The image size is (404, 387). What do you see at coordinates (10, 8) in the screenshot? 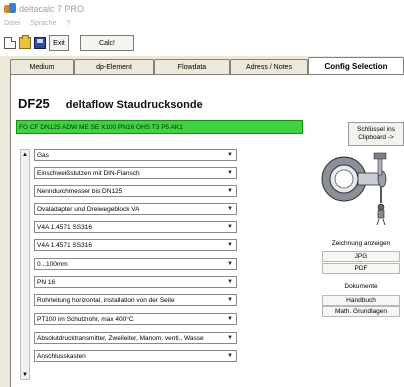
I see `app-icon` at bounding box center [10, 8].